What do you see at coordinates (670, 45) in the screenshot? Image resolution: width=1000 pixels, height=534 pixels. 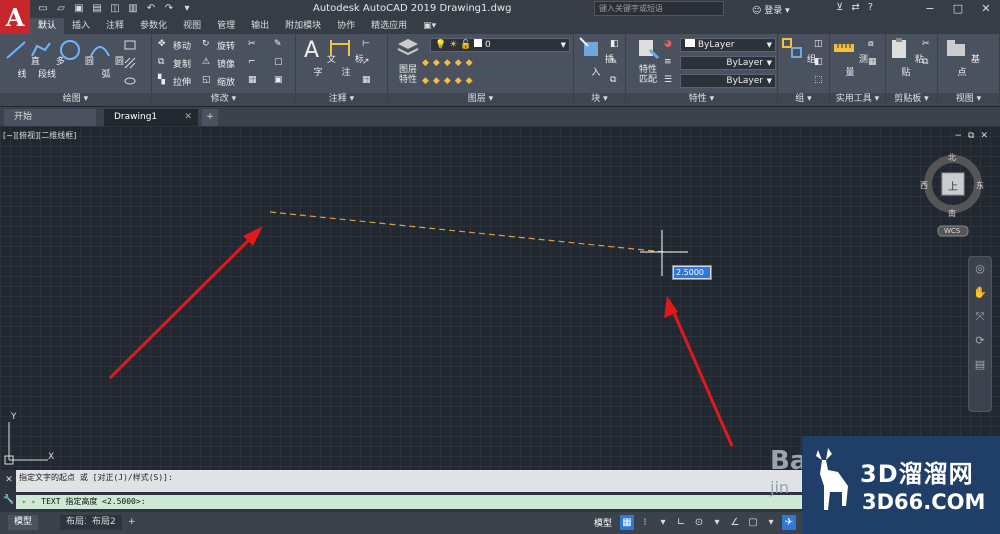 I see `color-wheel-button: ◕` at bounding box center [670, 45].